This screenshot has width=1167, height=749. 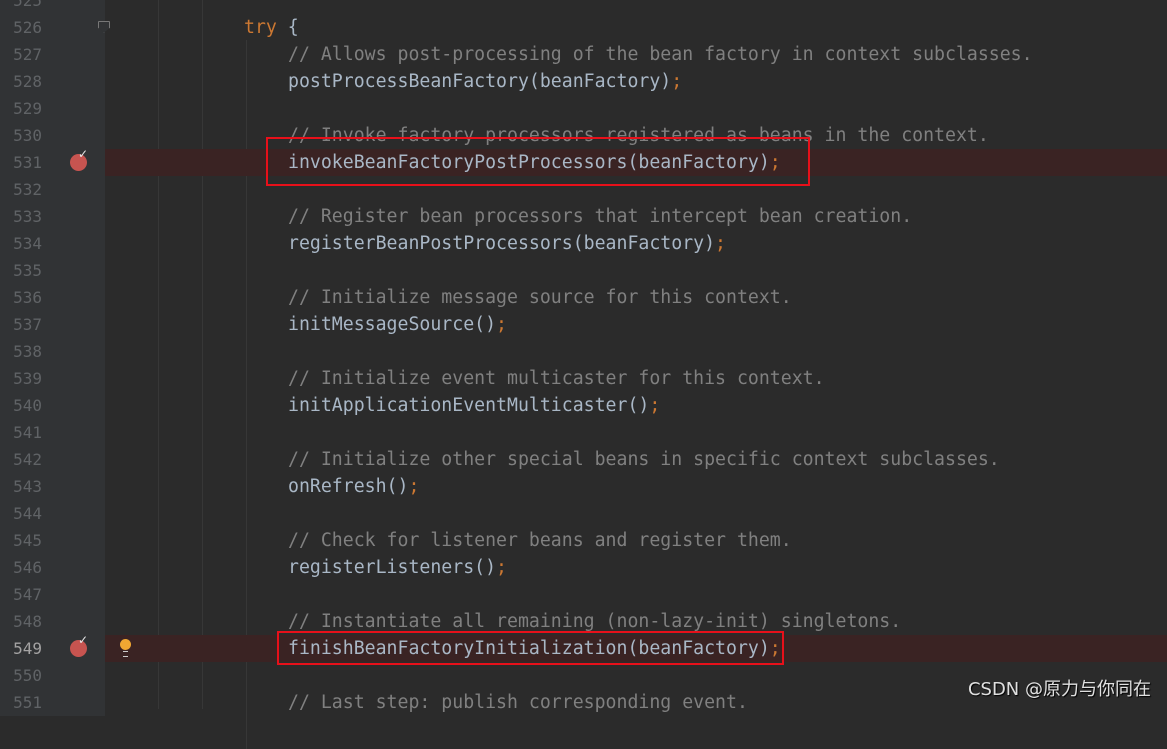 What do you see at coordinates (392, 567) in the screenshot?
I see `code-token: registerListeners()` at bounding box center [392, 567].